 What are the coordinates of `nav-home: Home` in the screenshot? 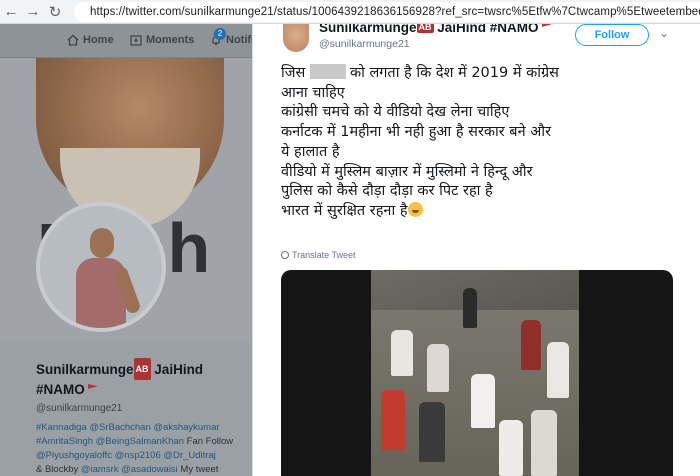 It's located at (90, 40).